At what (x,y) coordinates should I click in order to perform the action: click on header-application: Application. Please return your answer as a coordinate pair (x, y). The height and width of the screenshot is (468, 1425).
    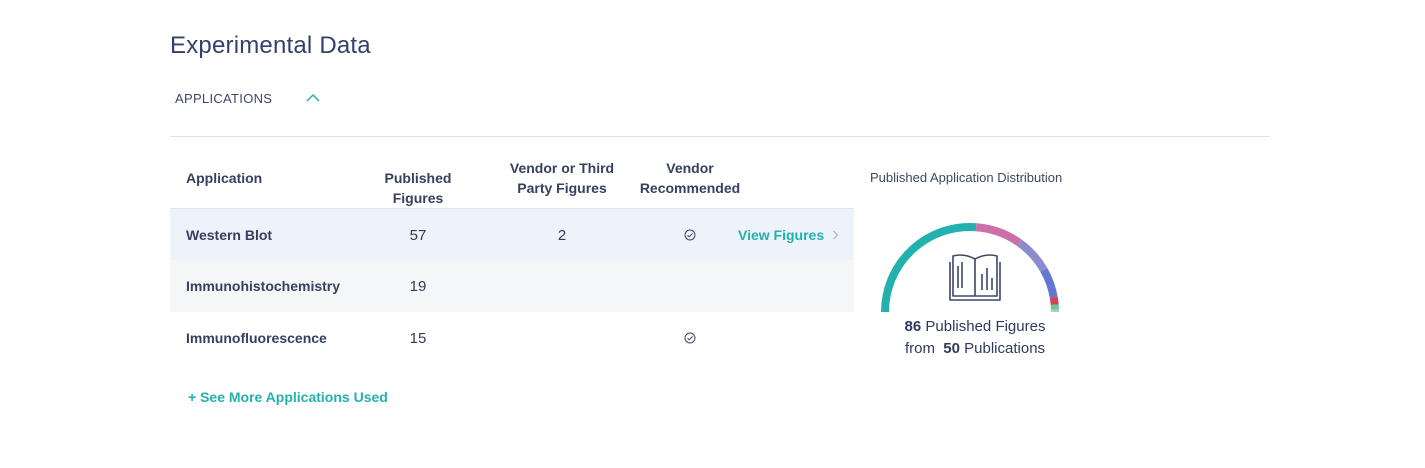
    Looking at the image, I should click on (224, 178).